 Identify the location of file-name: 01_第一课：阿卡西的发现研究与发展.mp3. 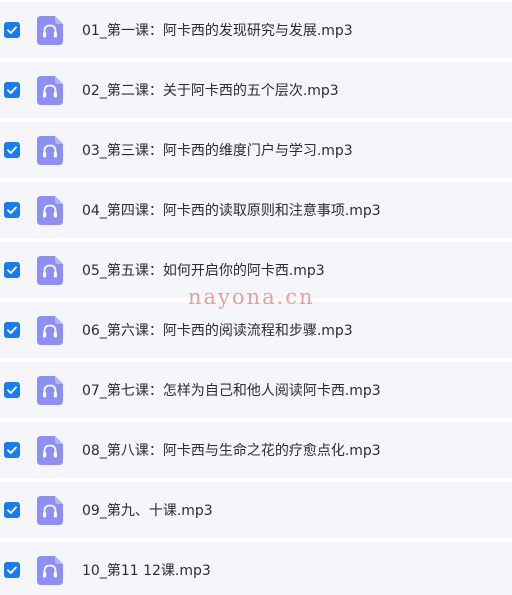
(217, 30).